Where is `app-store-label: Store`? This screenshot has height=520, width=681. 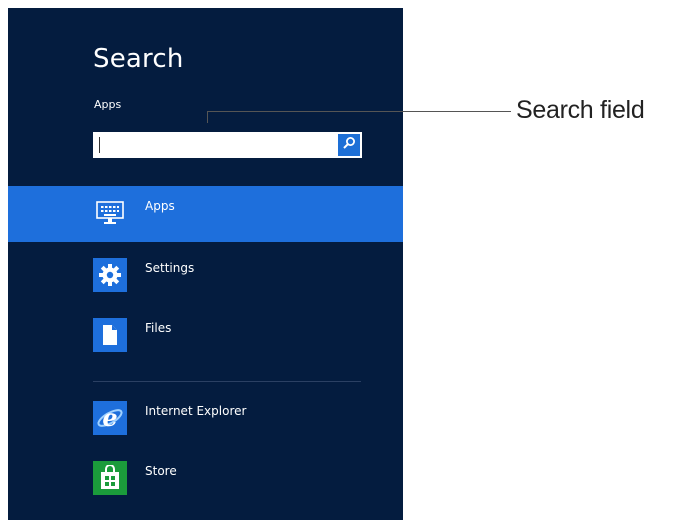
app-store-label: Store is located at coordinates (161, 471).